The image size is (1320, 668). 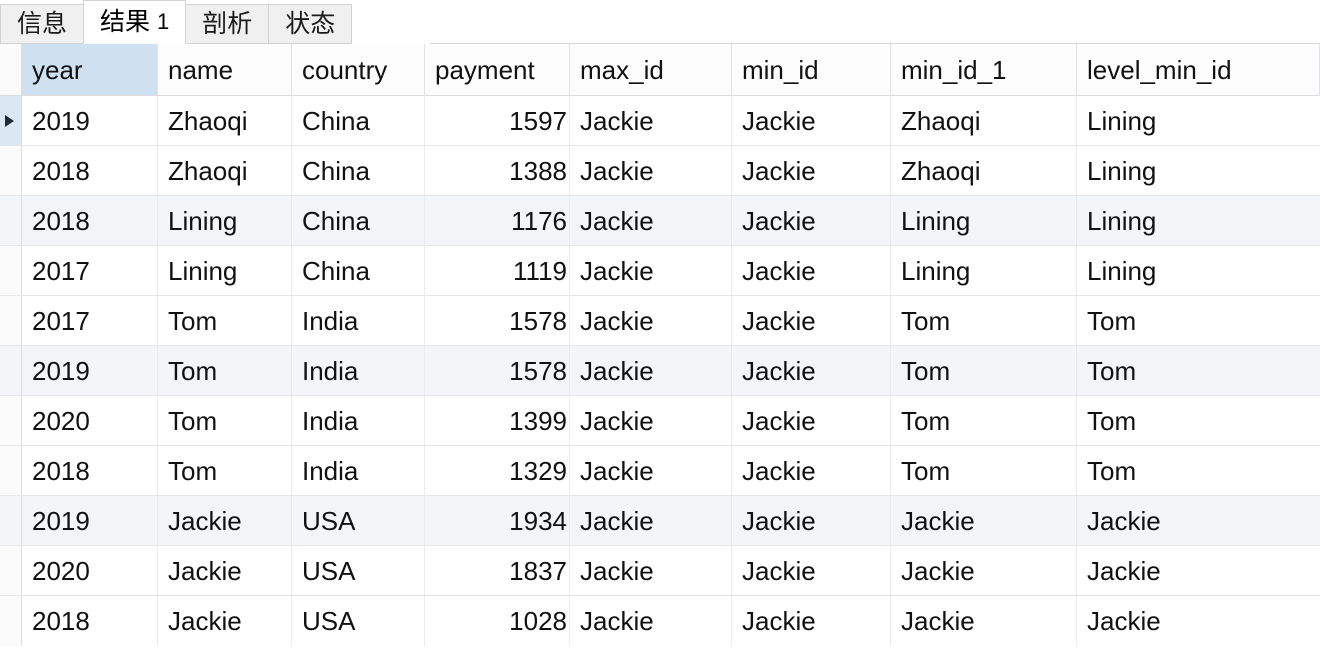 I want to click on cell-payment: 1597, so click(x=497, y=120).